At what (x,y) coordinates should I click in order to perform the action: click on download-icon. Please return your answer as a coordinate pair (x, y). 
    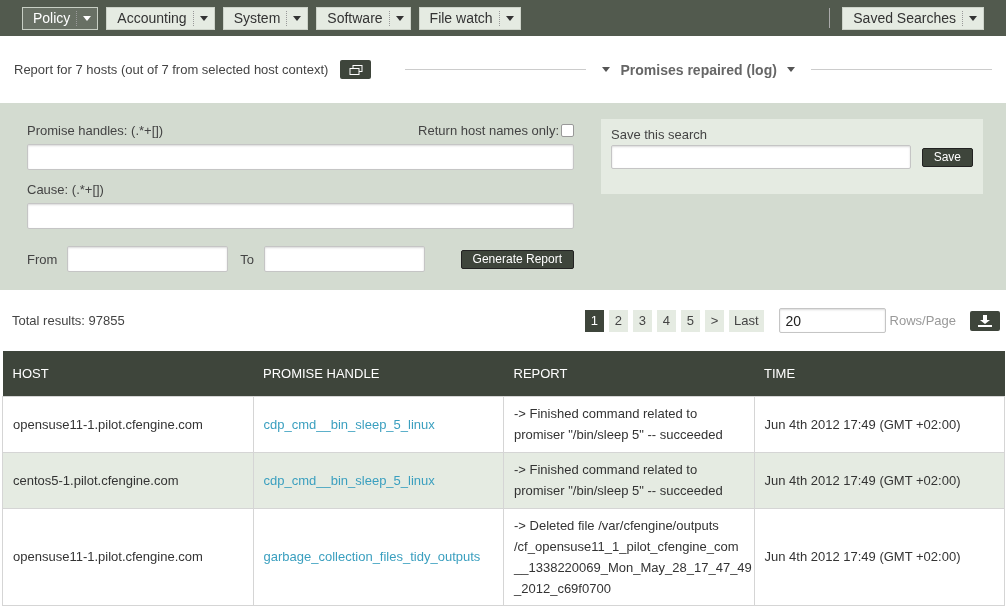
    Looking at the image, I should click on (985, 320).